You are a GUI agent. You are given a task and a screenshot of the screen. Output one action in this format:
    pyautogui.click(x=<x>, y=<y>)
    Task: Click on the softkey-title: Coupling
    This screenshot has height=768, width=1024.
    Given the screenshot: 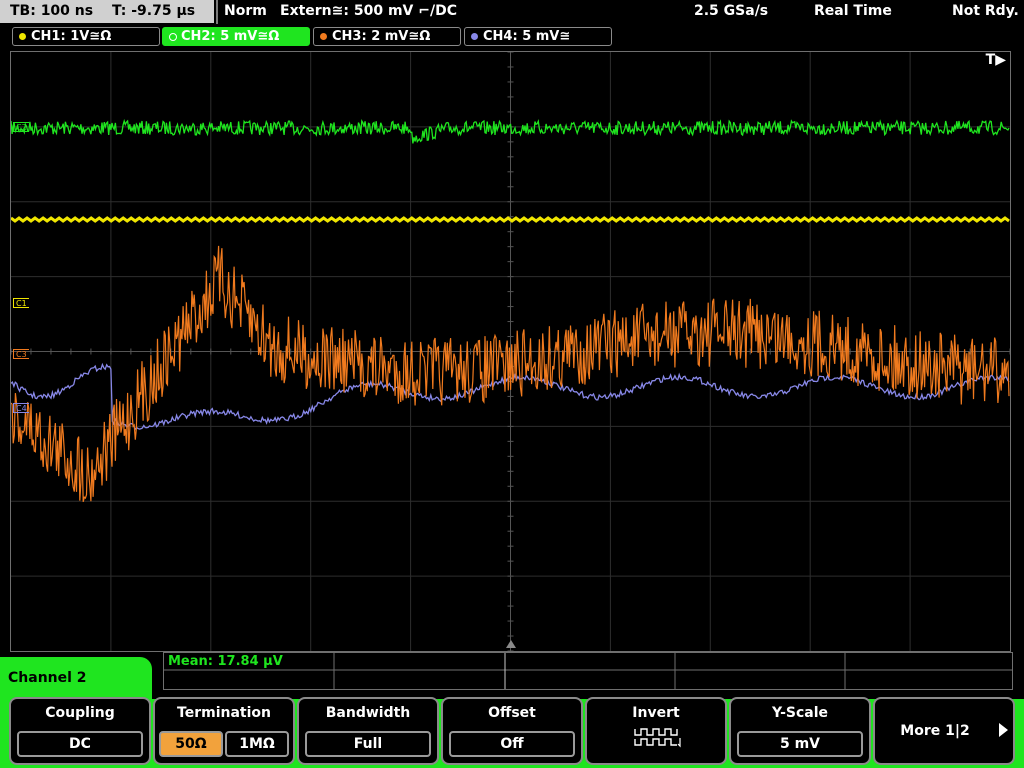 What is the action you would take?
    pyautogui.click(x=80, y=713)
    